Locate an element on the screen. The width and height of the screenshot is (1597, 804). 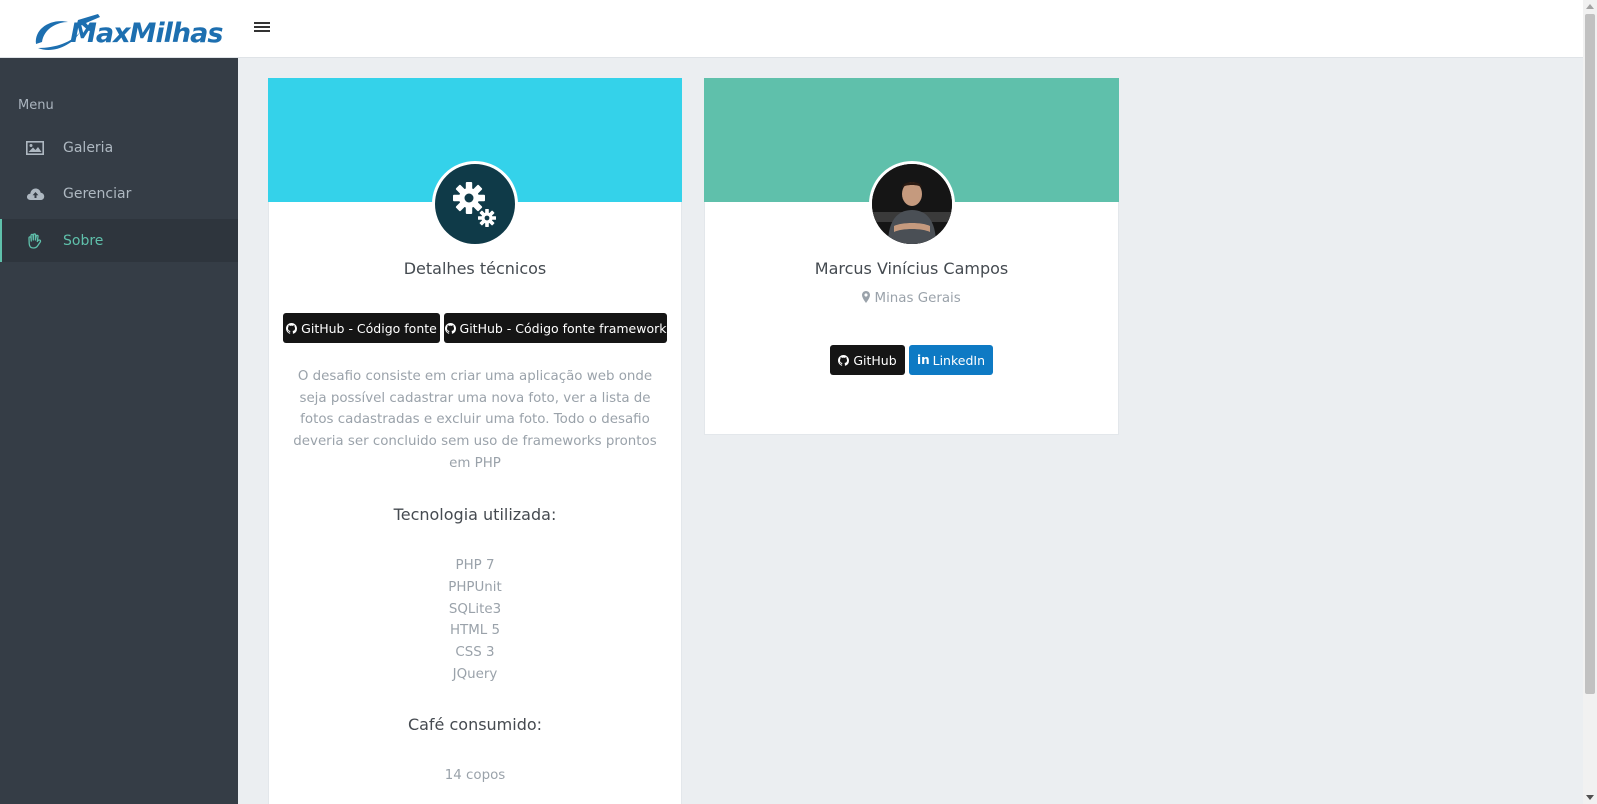
technology-item: CSS 3 is located at coordinates (475, 653).